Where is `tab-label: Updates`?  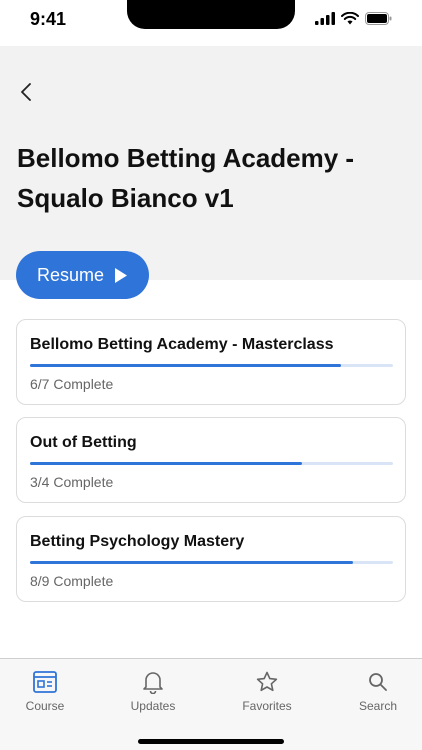
tab-label: Updates is located at coordinates (153, 706).